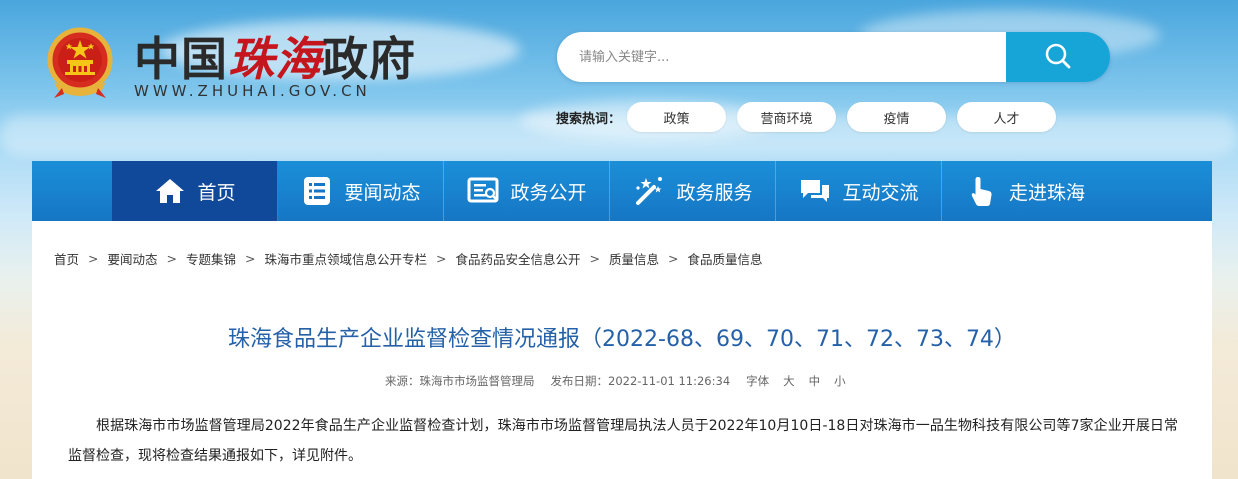  What do you see at coordinates (548, 192) in the screenshot?
I see `nav-item-label: 政务公开` at bounding box center [548, 192].